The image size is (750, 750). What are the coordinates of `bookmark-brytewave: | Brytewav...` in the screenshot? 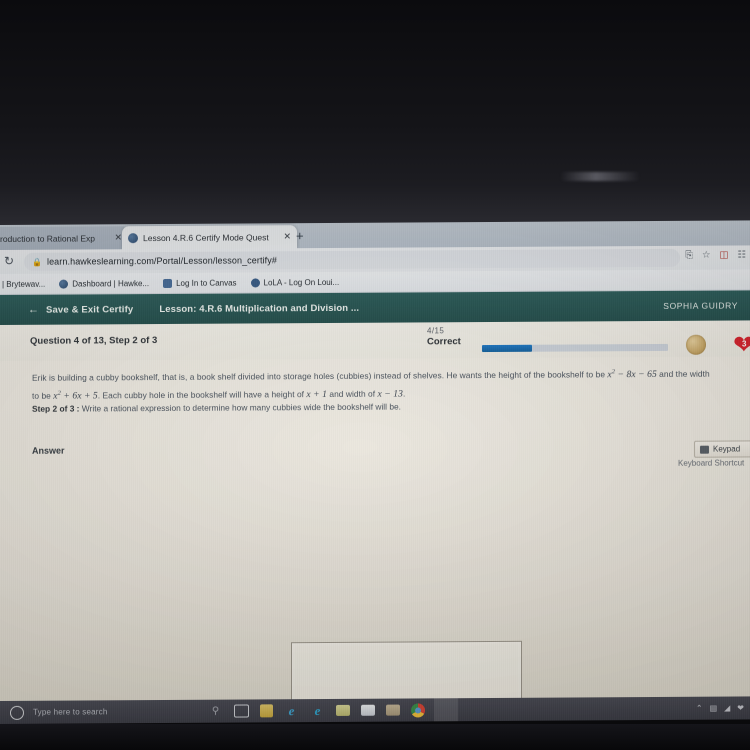 It's located at (23, 283).